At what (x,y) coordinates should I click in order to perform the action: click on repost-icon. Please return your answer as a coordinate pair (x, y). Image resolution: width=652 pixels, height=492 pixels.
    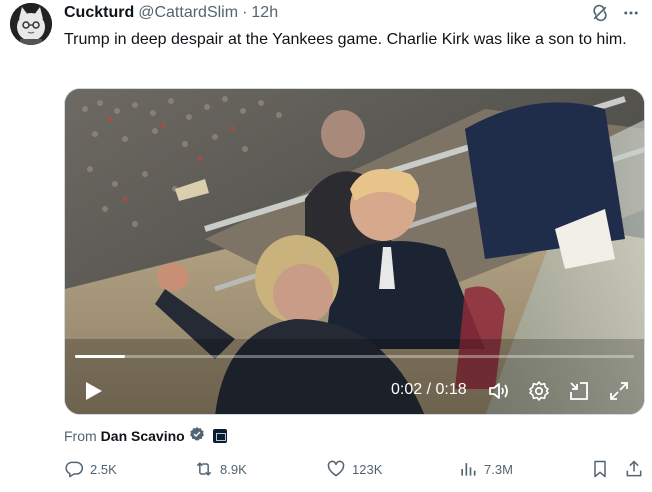
    Looking at the image, I should click on (204, 469).